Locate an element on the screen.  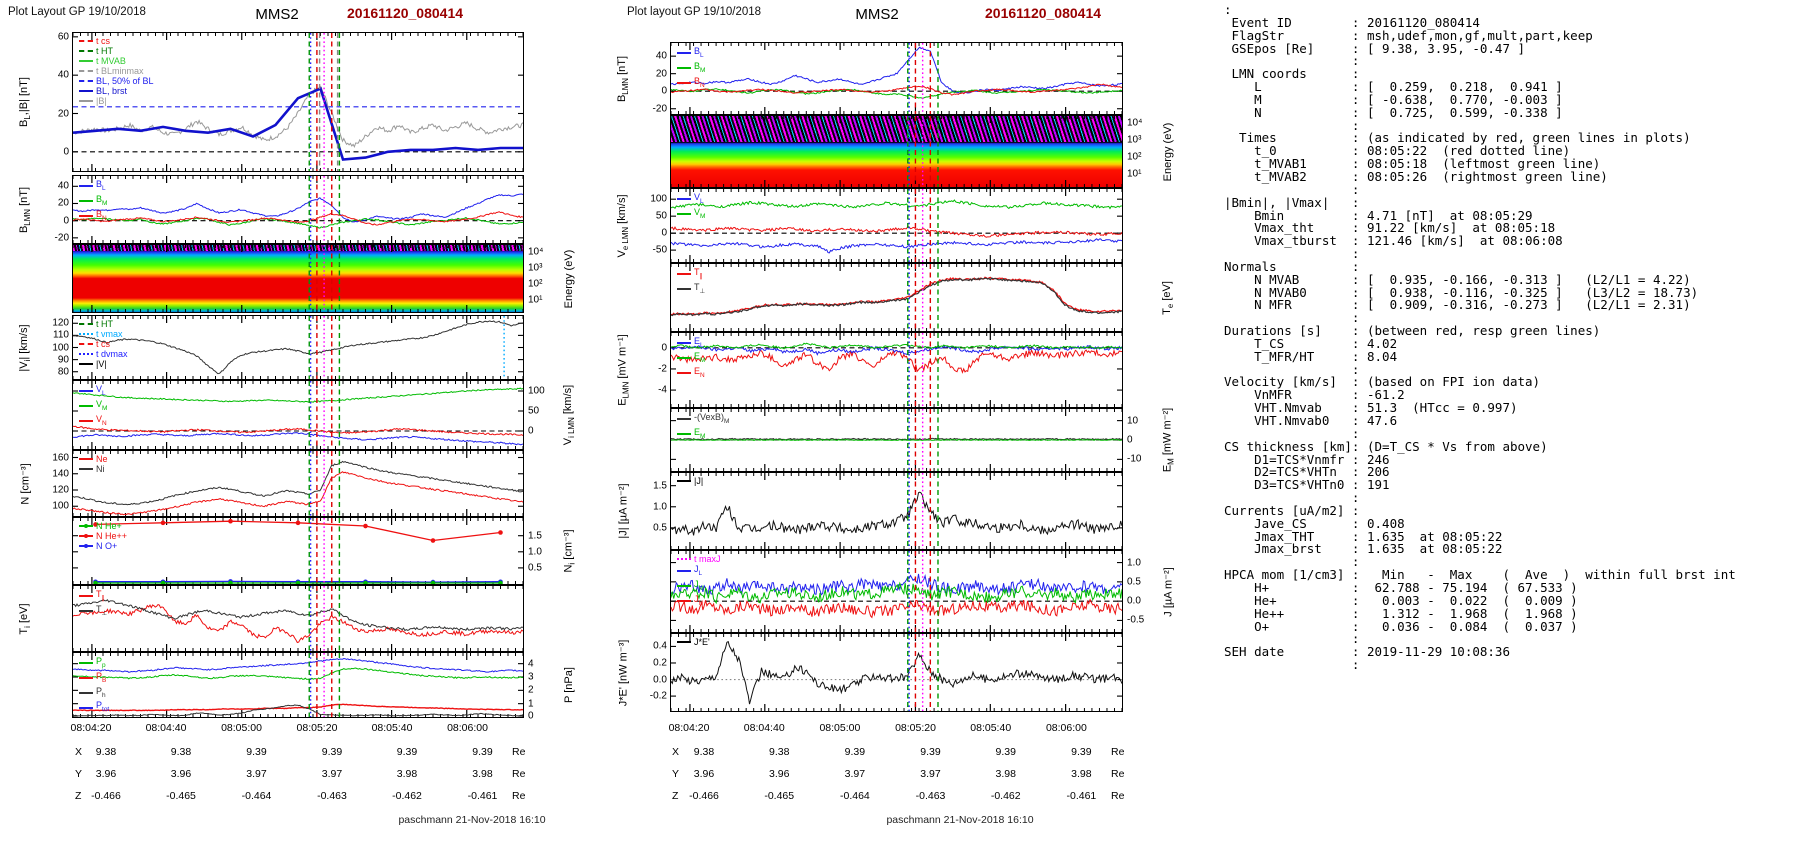
y-tick-label: -0.2 is located at coordinates (658, 696).